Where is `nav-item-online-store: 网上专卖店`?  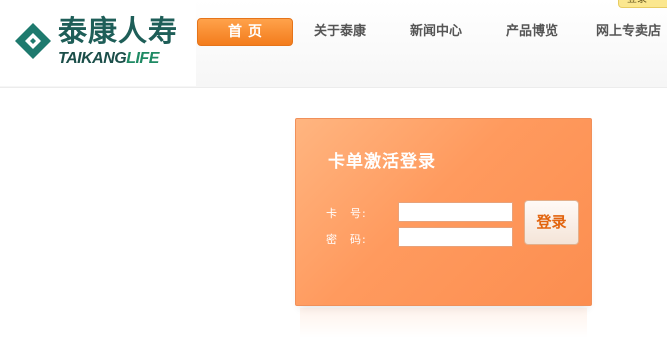 nav-item-online-store: 网上专卖店 is located at coordinates (628, 32).